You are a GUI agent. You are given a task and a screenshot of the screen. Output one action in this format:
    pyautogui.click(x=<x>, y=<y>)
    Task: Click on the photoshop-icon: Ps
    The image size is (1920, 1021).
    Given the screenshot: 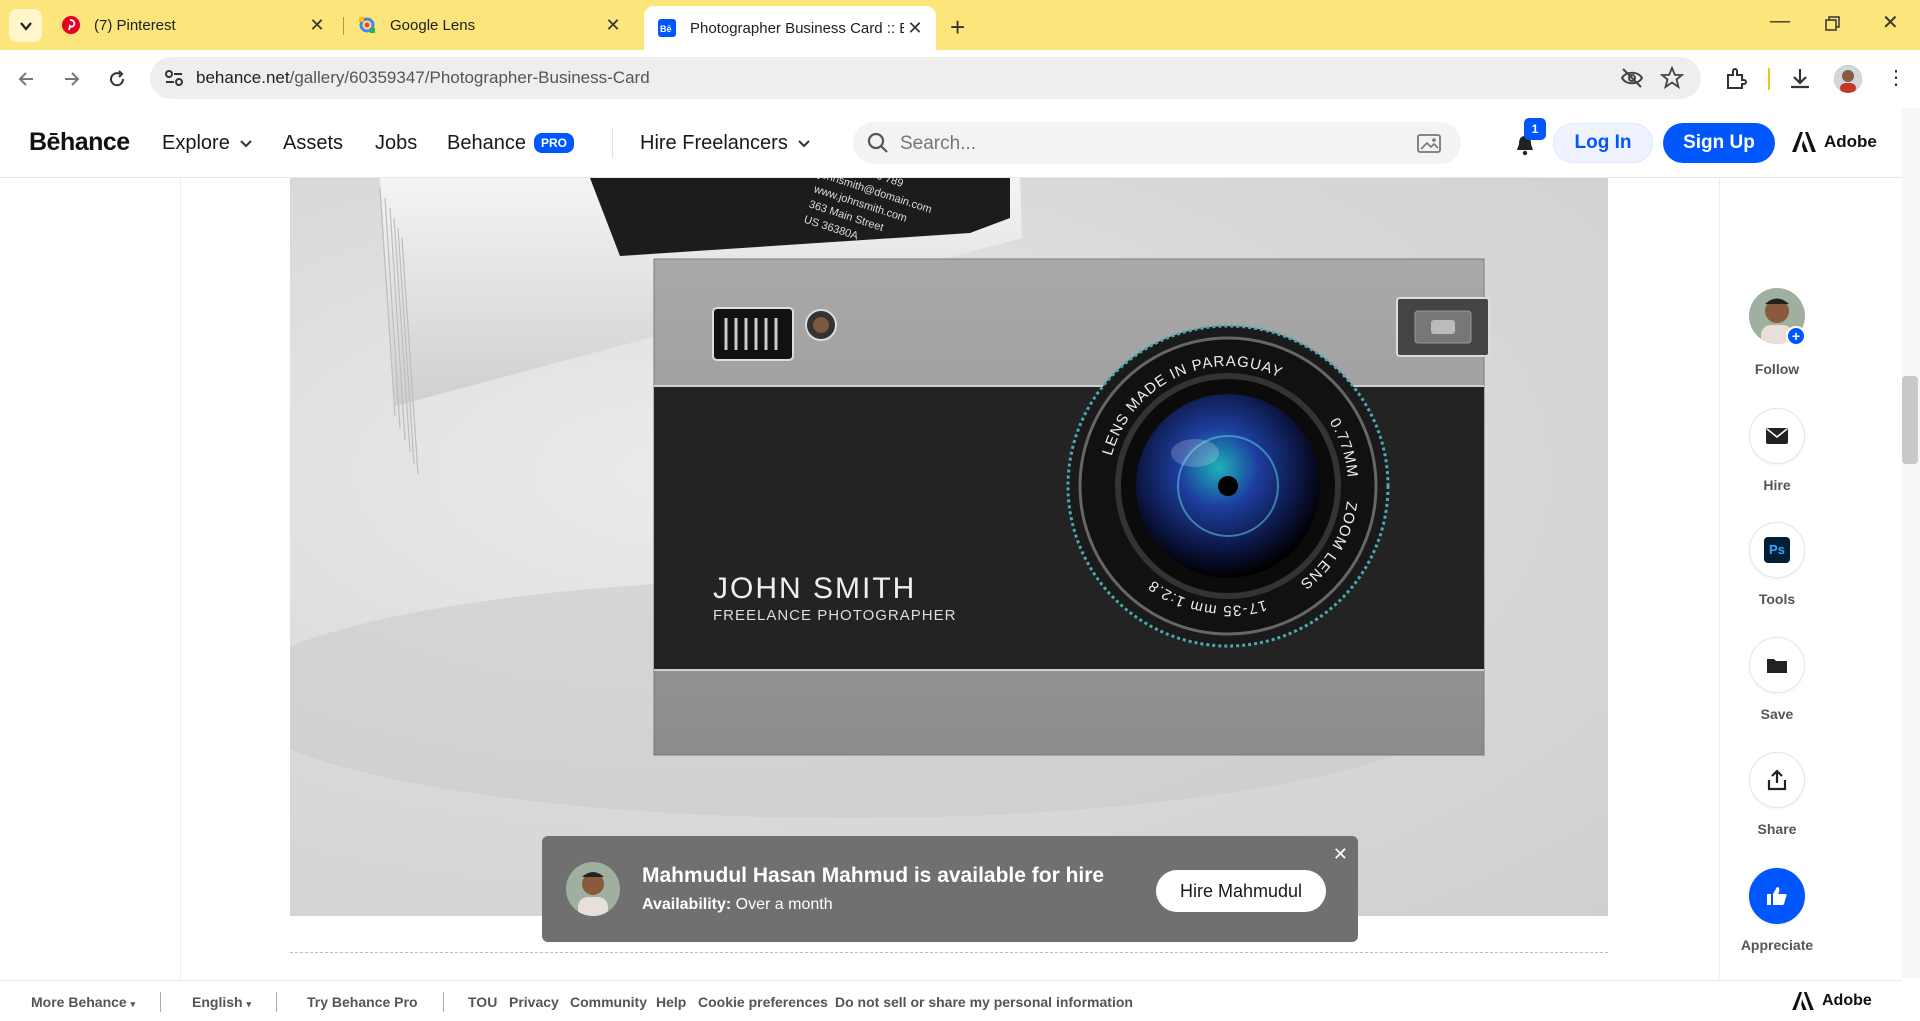 What is the action you would take?
    pyautogui.click(x=1777, y=550)
    